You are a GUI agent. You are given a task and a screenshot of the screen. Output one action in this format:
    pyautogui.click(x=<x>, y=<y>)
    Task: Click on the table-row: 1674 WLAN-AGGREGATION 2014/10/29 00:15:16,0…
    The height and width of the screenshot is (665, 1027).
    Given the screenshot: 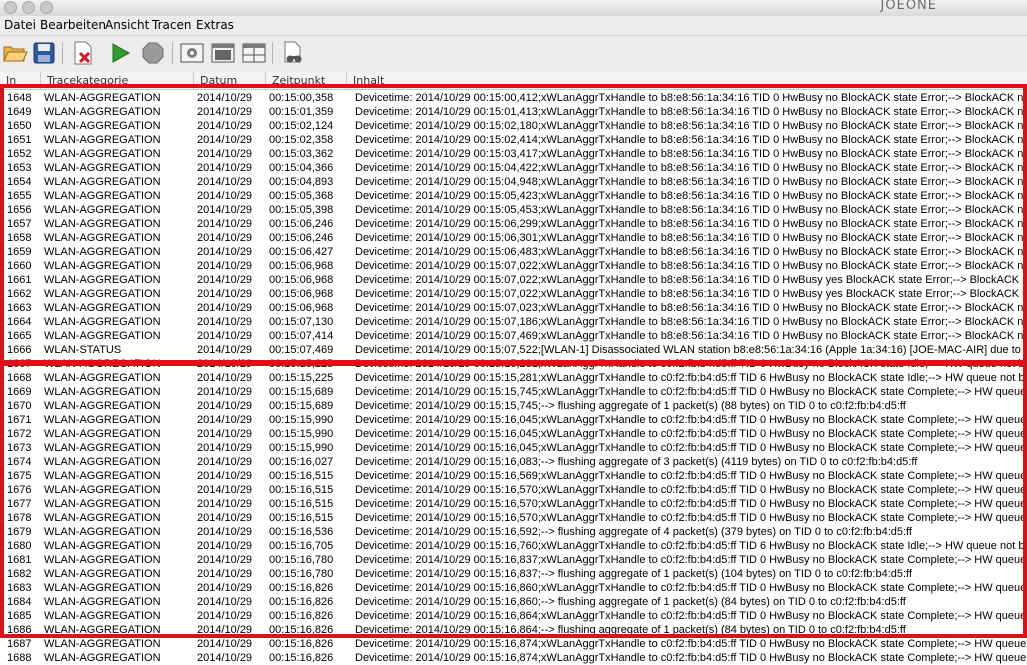 What is the action you would take?
    pyautogui.click(x=513, y=462)
    